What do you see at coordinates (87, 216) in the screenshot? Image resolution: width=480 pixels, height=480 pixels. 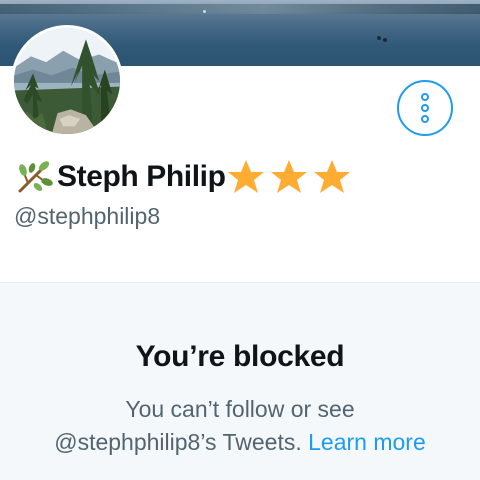 I see `profile-handle: @stephphilip8` at bounding box center [87, 216].